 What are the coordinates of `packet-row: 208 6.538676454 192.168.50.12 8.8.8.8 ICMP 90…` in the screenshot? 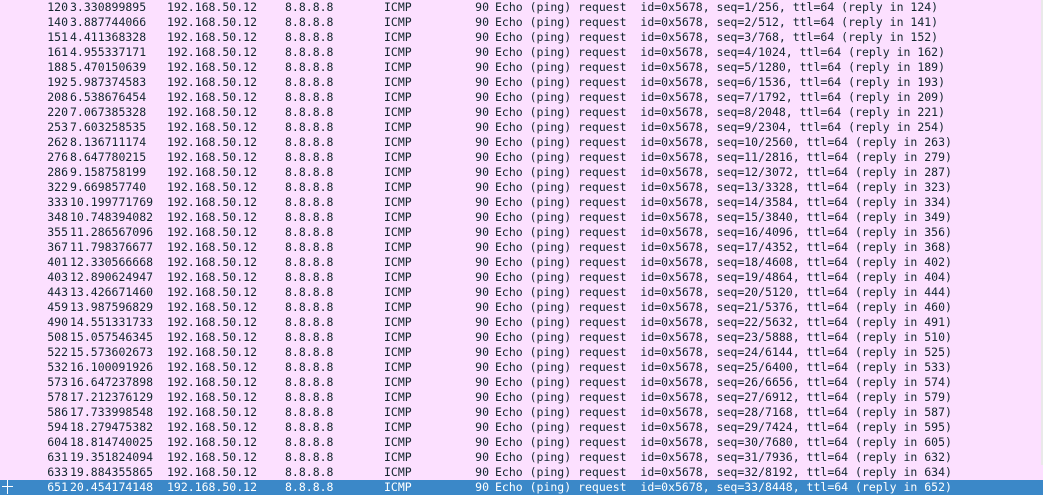 It's located at (521, 97).